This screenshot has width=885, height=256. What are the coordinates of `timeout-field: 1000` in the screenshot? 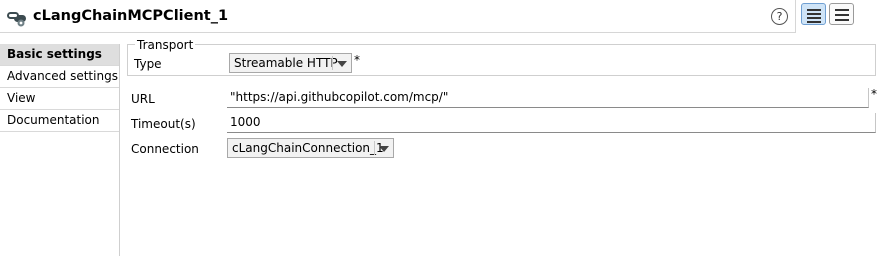 It's located at (551, 123).